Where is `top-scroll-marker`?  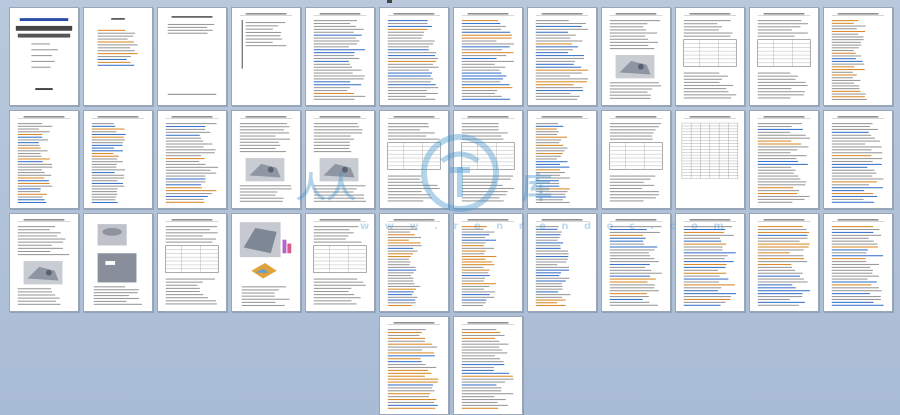
top-scroll-marker is located at coordinates (389, 1).